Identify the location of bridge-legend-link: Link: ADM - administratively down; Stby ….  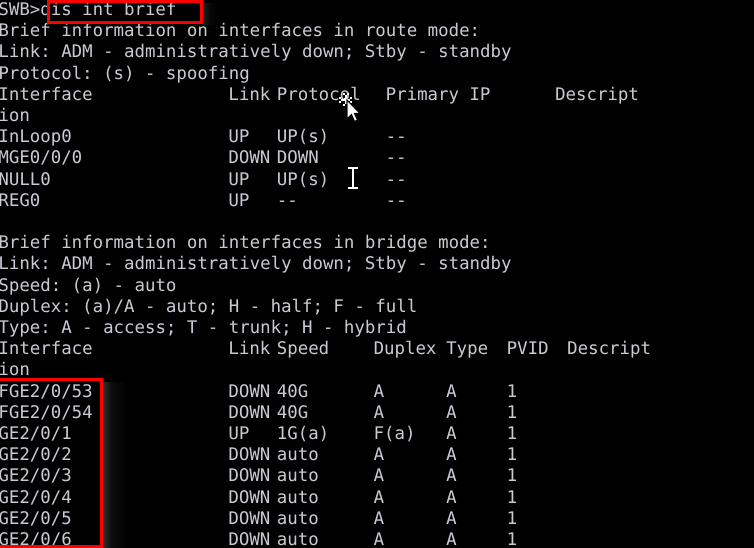
(256, 264).